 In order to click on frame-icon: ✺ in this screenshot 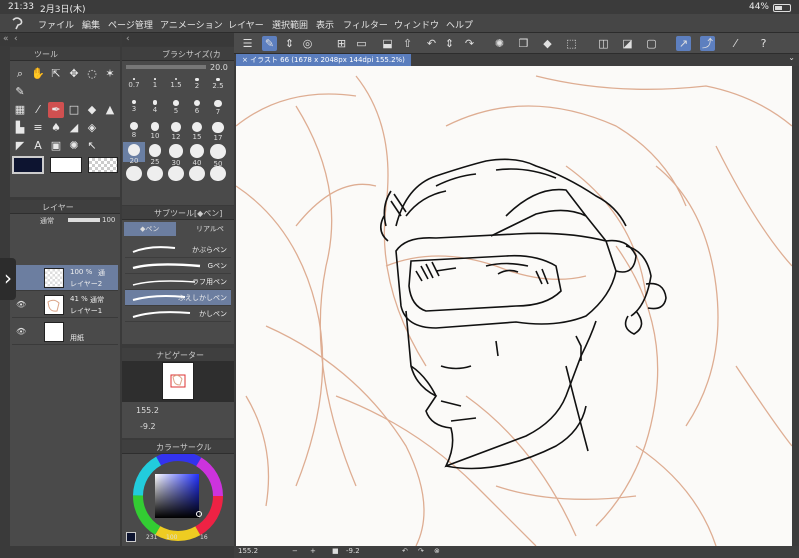, I will do `click(74, 146)`.